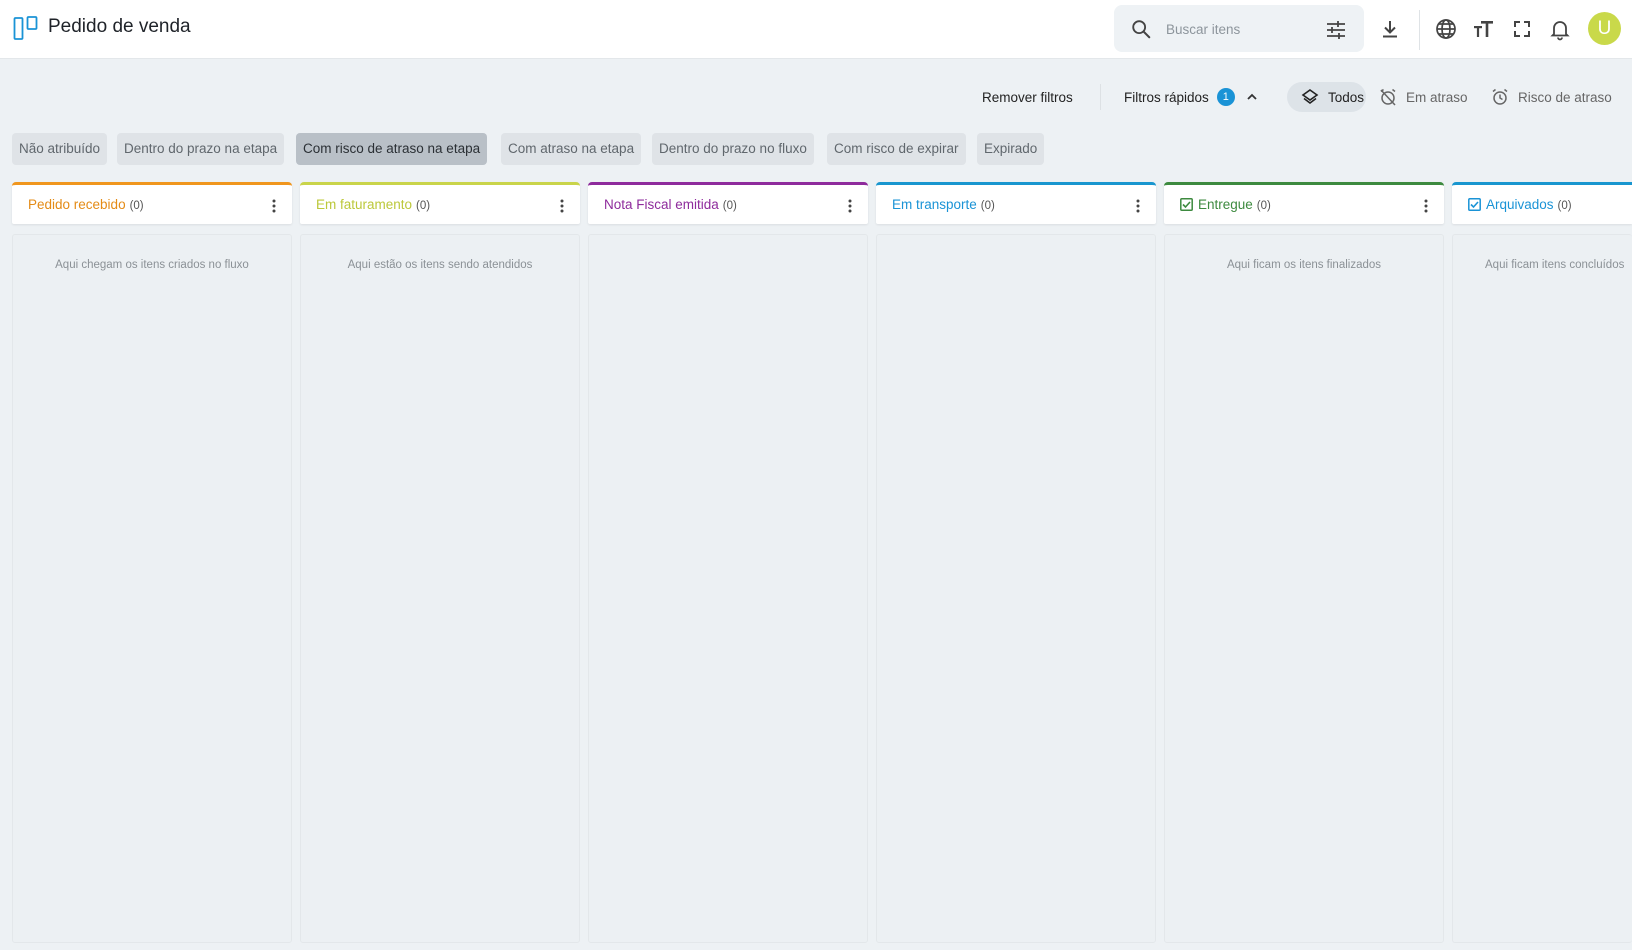  Describe the element at coordinates (1011, 149) in the screenshot. I see `chip-expirado: Expirado` at that location.